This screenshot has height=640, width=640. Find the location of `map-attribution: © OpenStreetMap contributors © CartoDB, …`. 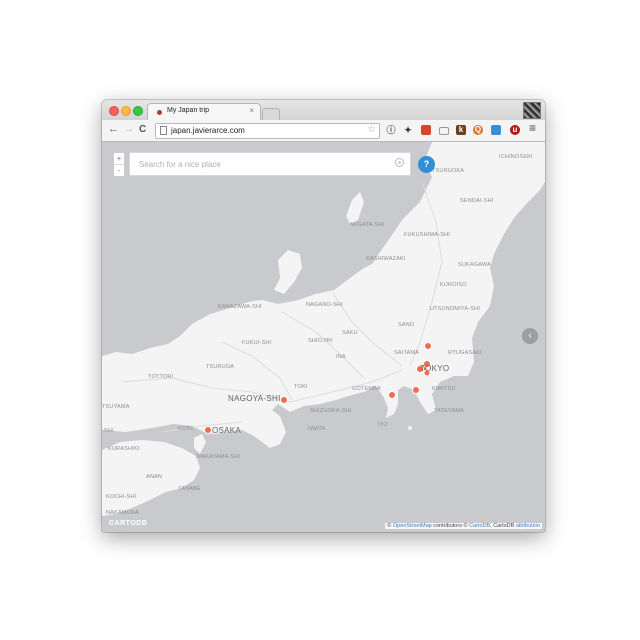

map-attribution: © OpenStreetMap contributors © CartoDB, … is located at coordinates (463, 526).